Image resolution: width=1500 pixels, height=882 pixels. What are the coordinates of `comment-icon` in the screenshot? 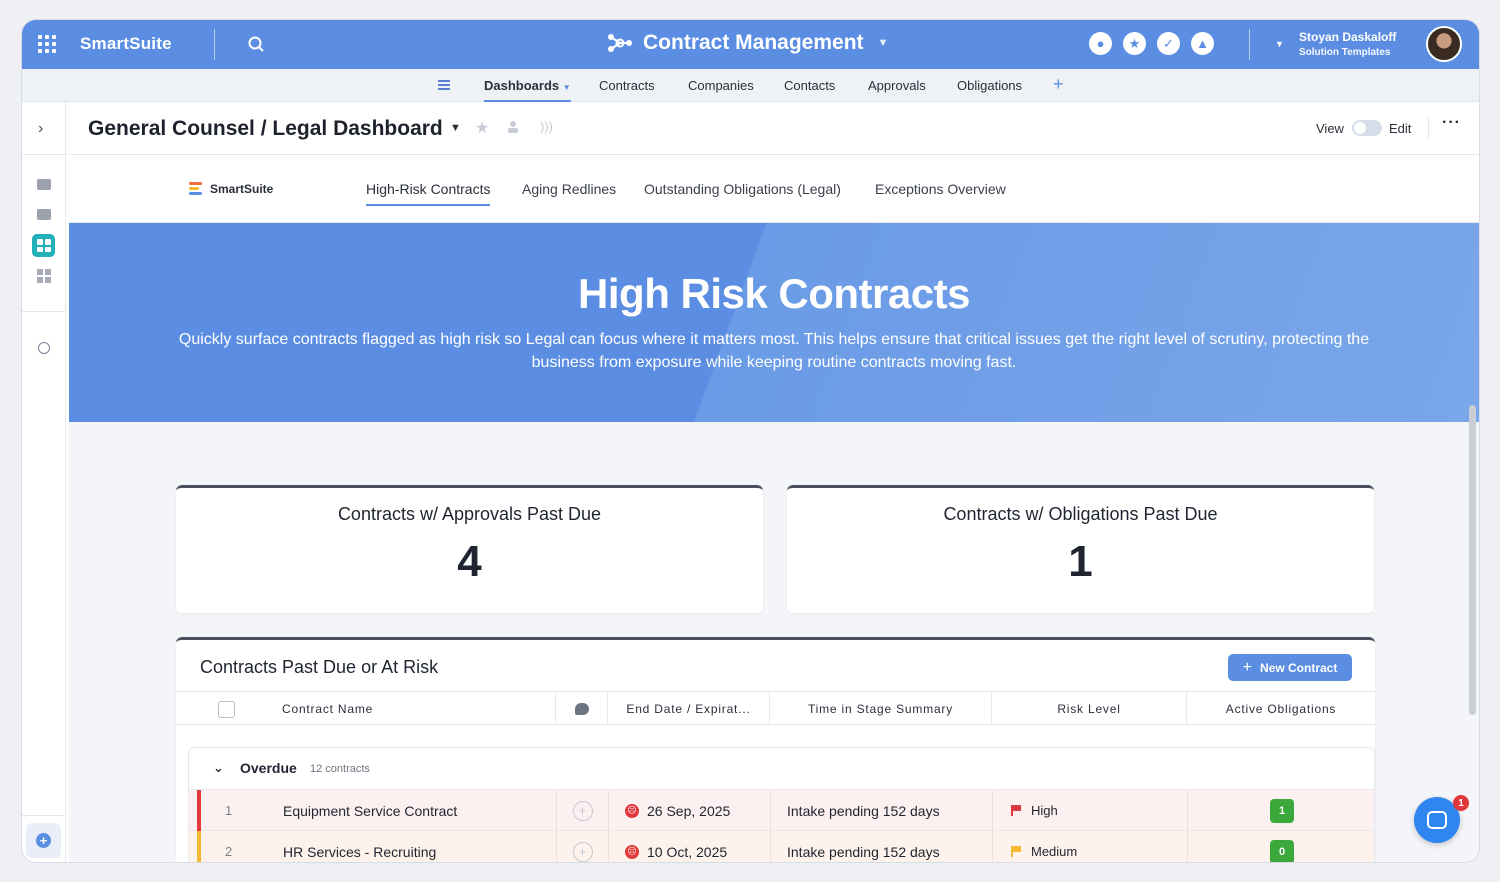 It's located at (581, 708).